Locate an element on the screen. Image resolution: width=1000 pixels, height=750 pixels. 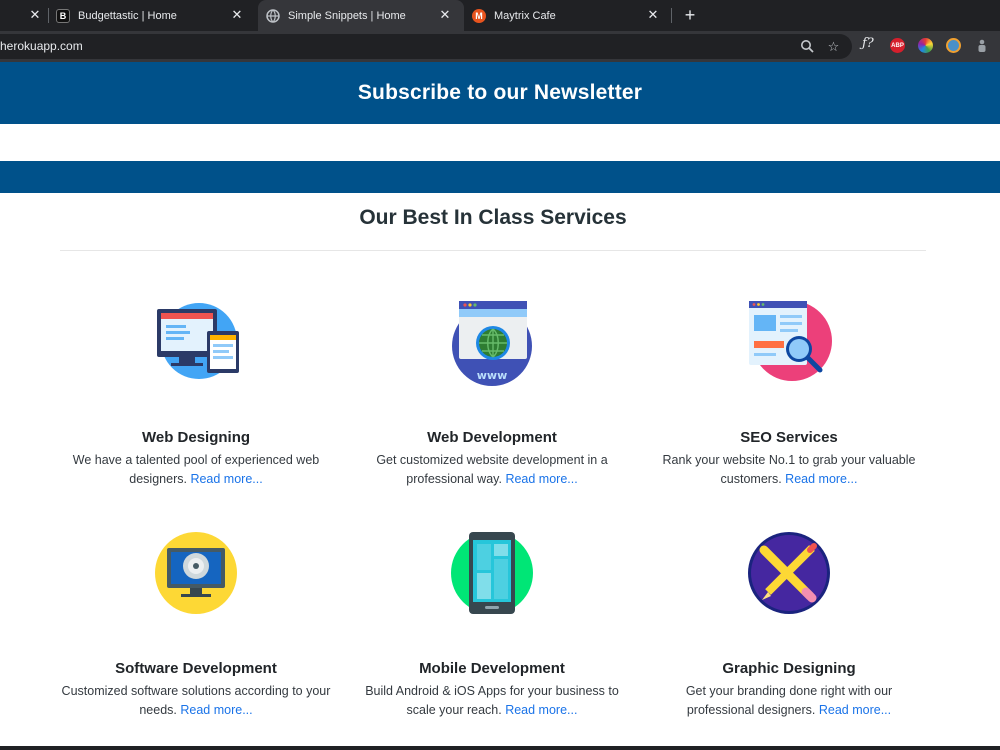
svg-text: www is located at coordinates (492, 375).